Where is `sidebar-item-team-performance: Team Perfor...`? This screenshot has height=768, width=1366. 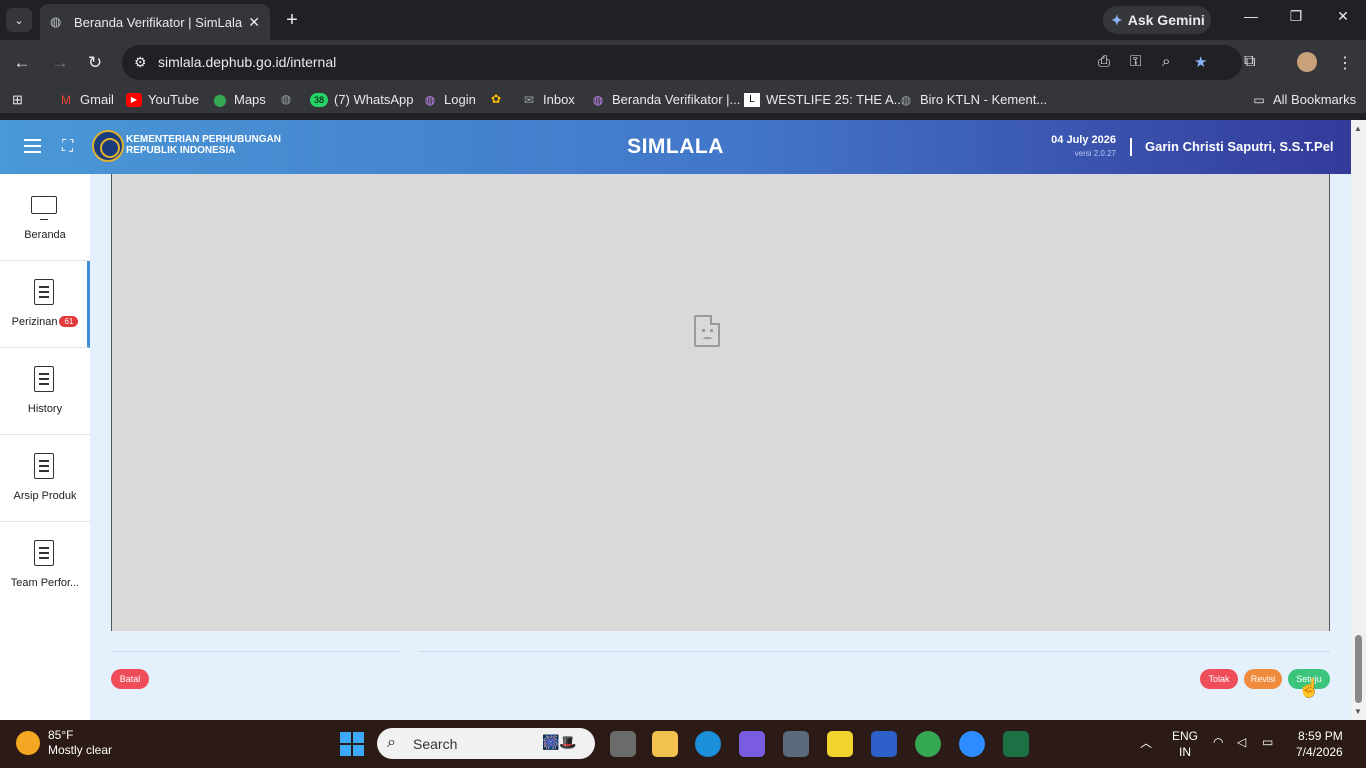 sidebar-item-team-performance: Team Perfor... is located at coordinates (45, 565).